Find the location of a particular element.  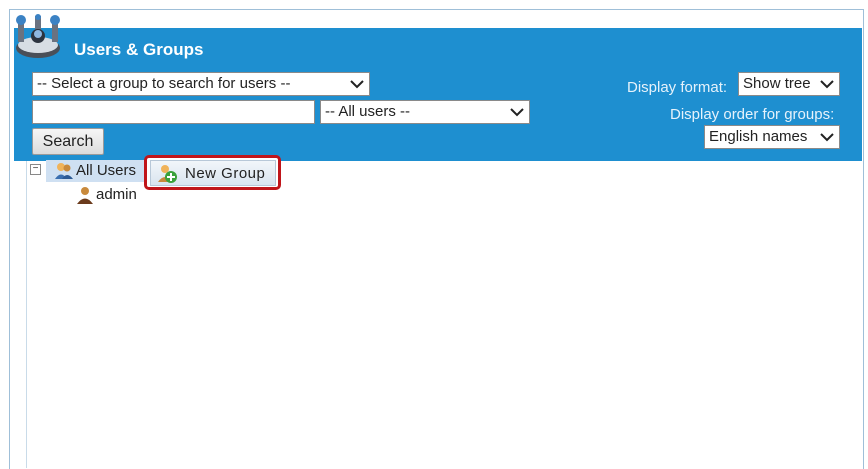

group-icon is located at coordinates (64, 171).